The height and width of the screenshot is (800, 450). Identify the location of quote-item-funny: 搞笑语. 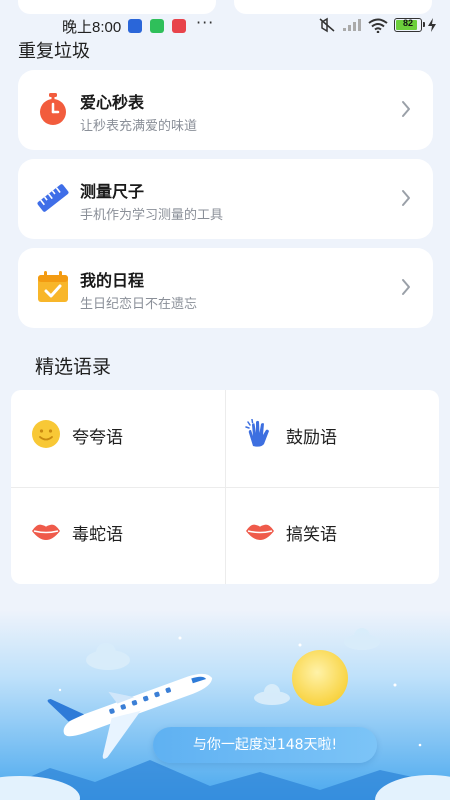
(332, 535).